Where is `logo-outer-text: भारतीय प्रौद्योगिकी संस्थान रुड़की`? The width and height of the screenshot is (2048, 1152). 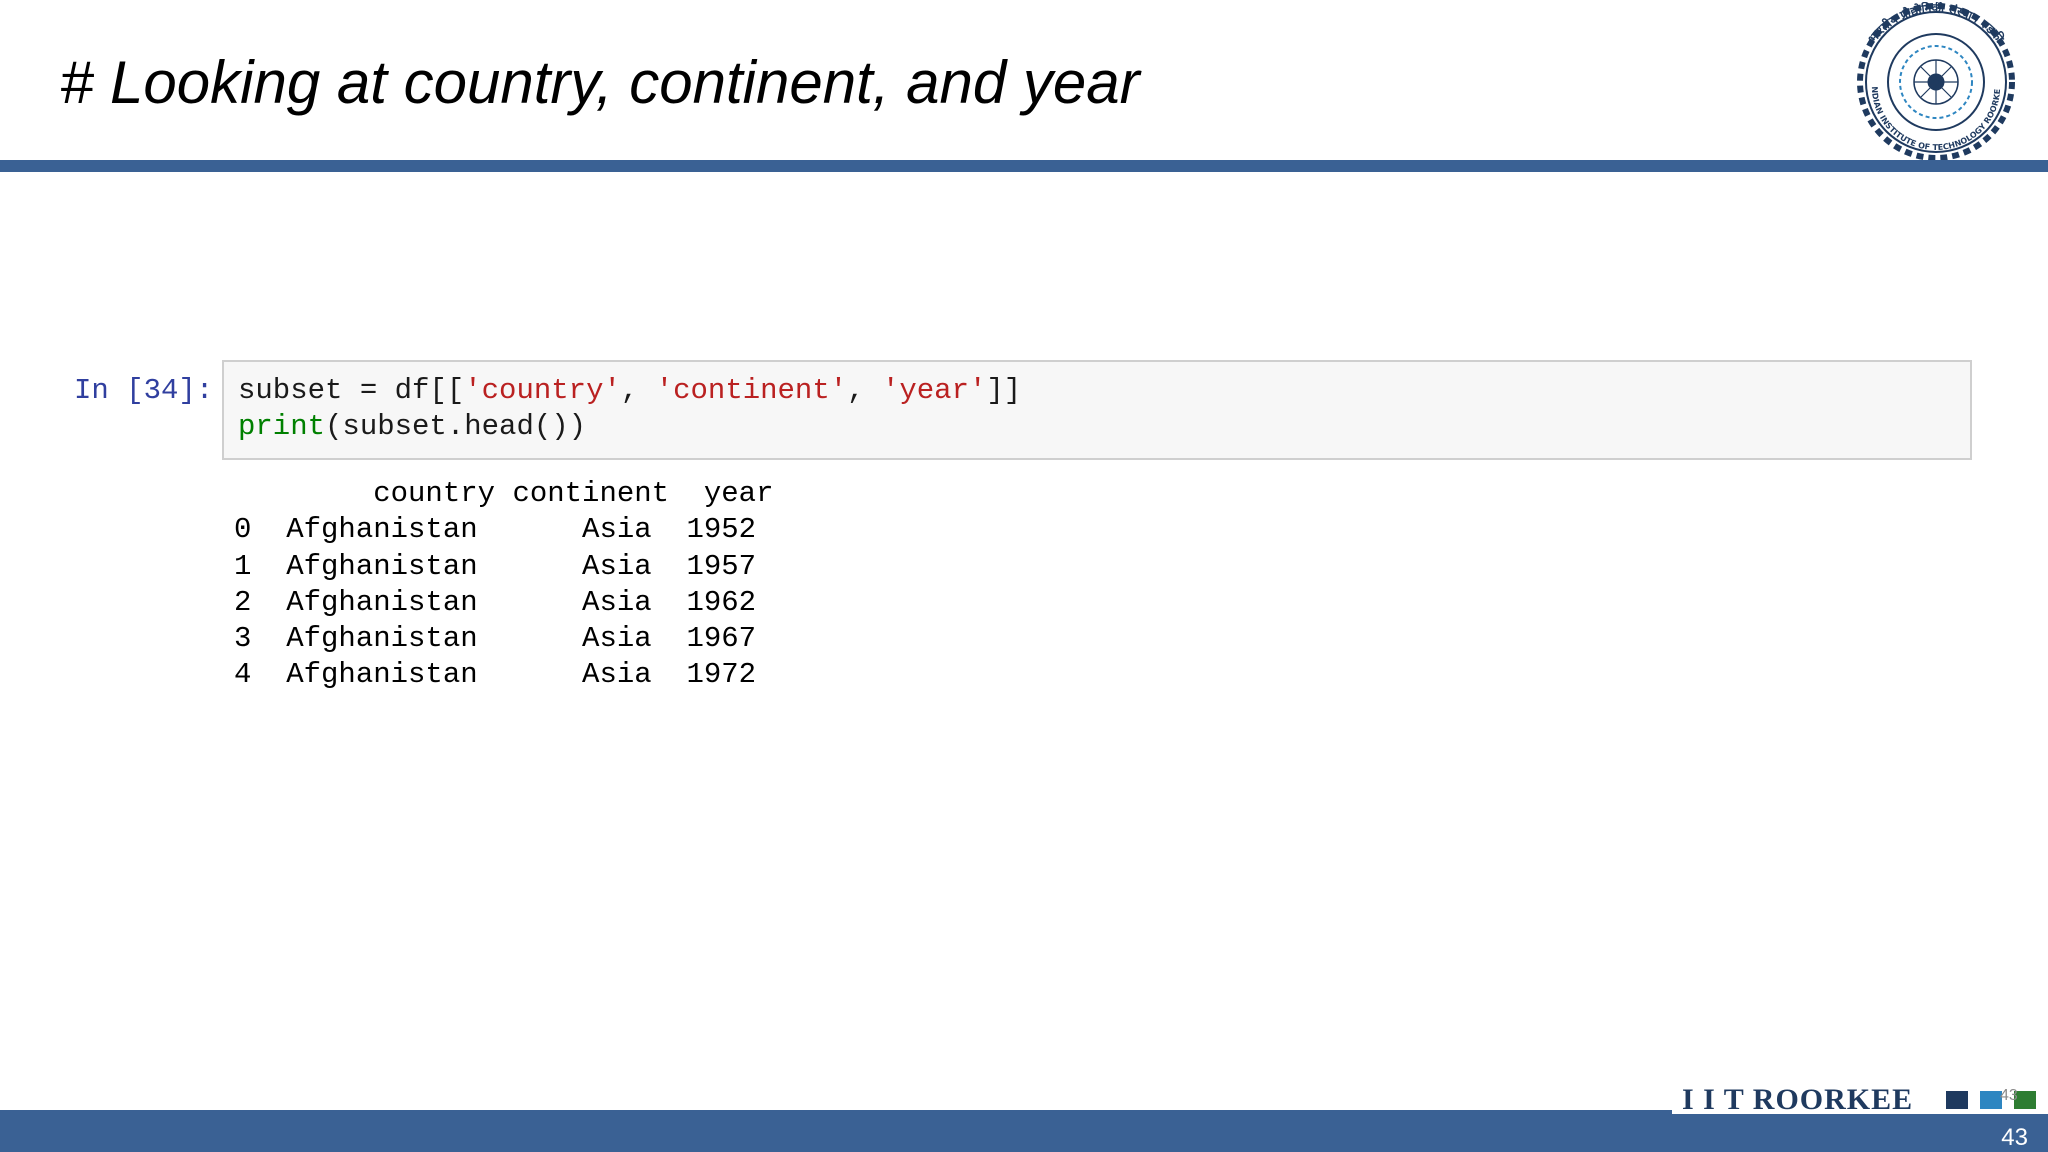
logo-outer-text: भारतीय प्रौद्योगिकी संस्थान रुड़की is located at coordinates (1936, 24).